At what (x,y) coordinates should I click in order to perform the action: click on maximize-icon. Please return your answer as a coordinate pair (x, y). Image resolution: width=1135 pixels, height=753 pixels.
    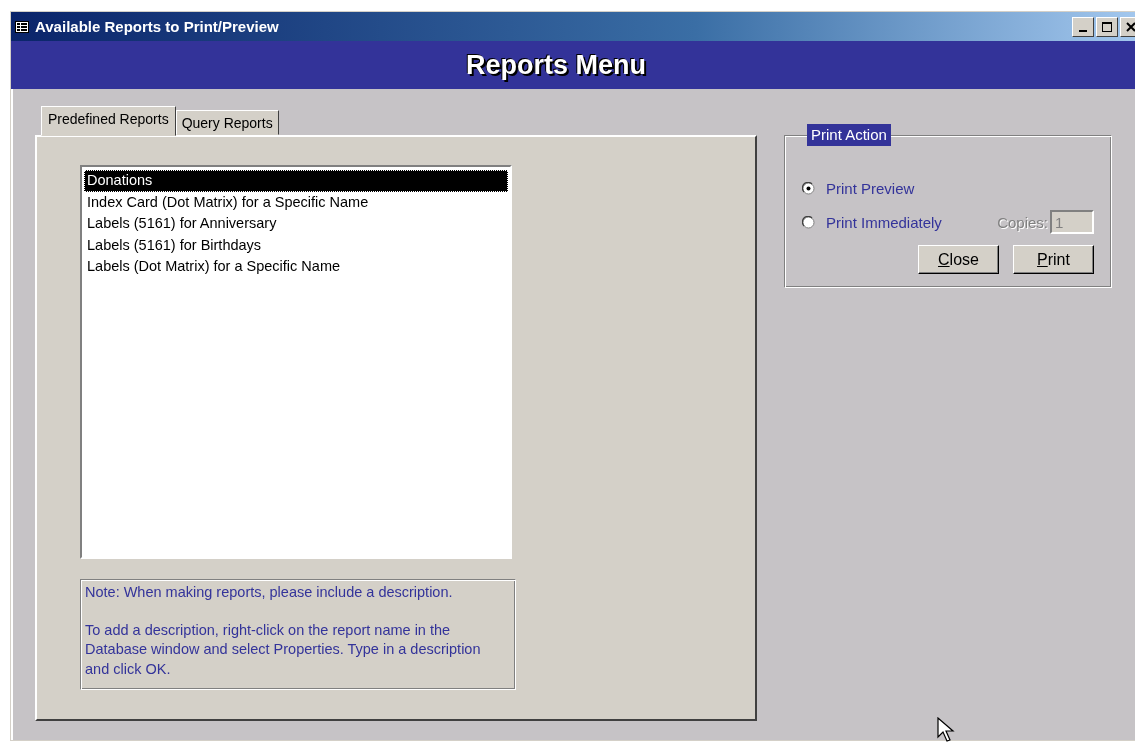
    Looking at the image, I should click on (1107, 26).